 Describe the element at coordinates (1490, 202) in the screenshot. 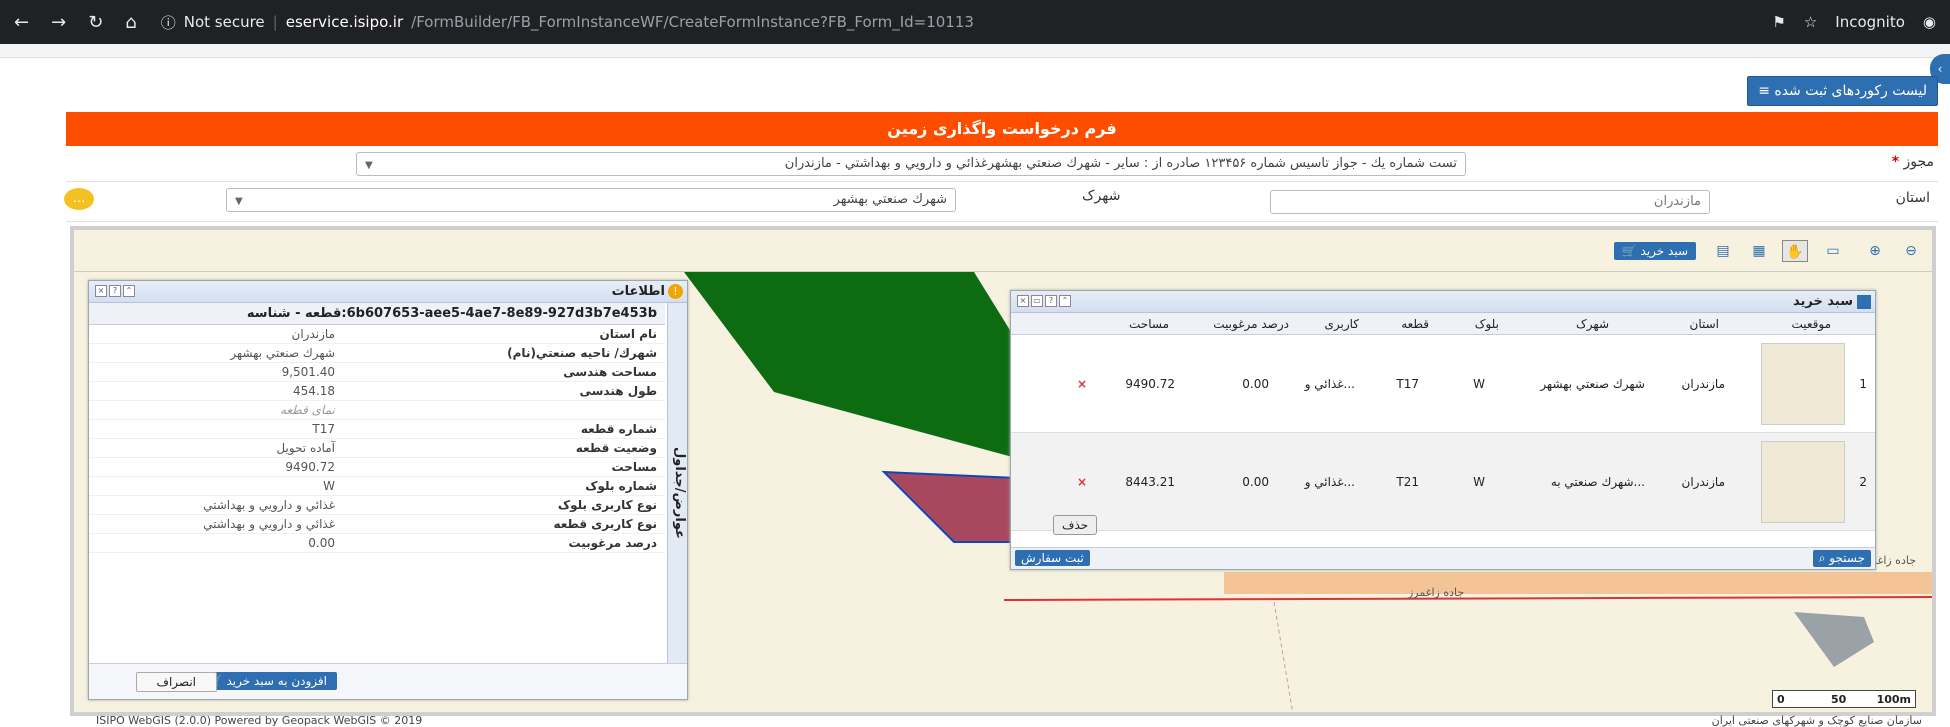

I see `province-field: مازندران` at that location.